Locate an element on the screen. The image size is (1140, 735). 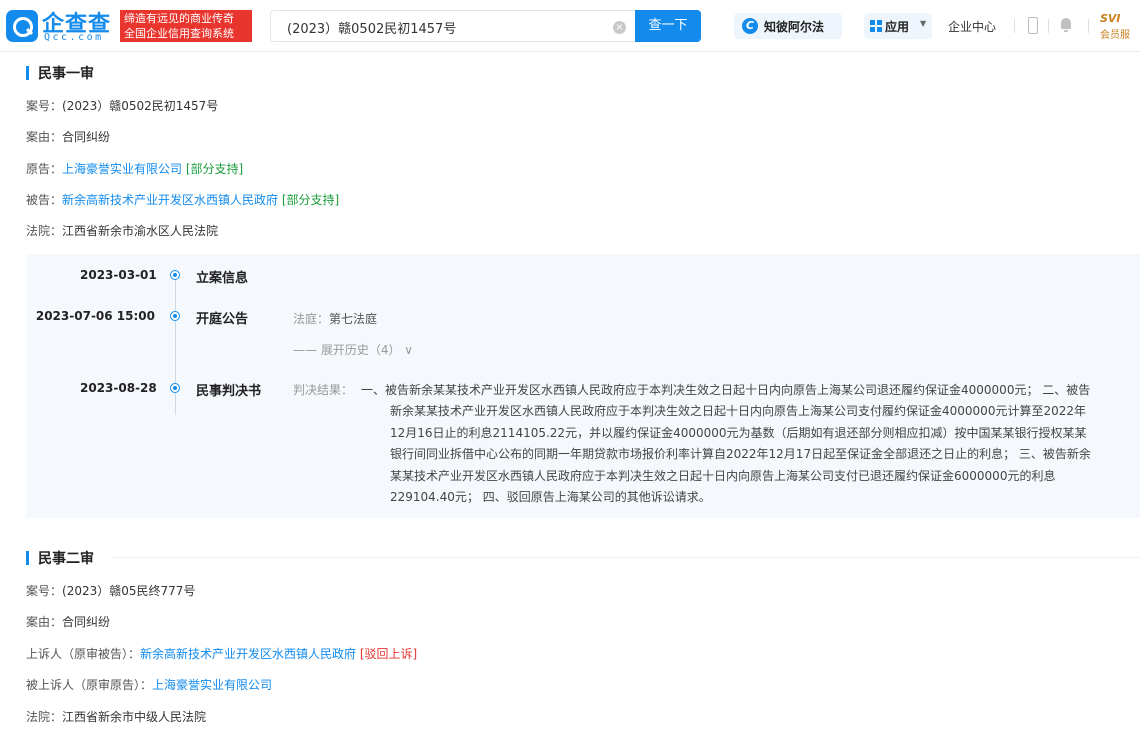
plaintiff-row: 原告：上海豪誉实业有限公司 [部分支持] is located at coordinates (134, 168).